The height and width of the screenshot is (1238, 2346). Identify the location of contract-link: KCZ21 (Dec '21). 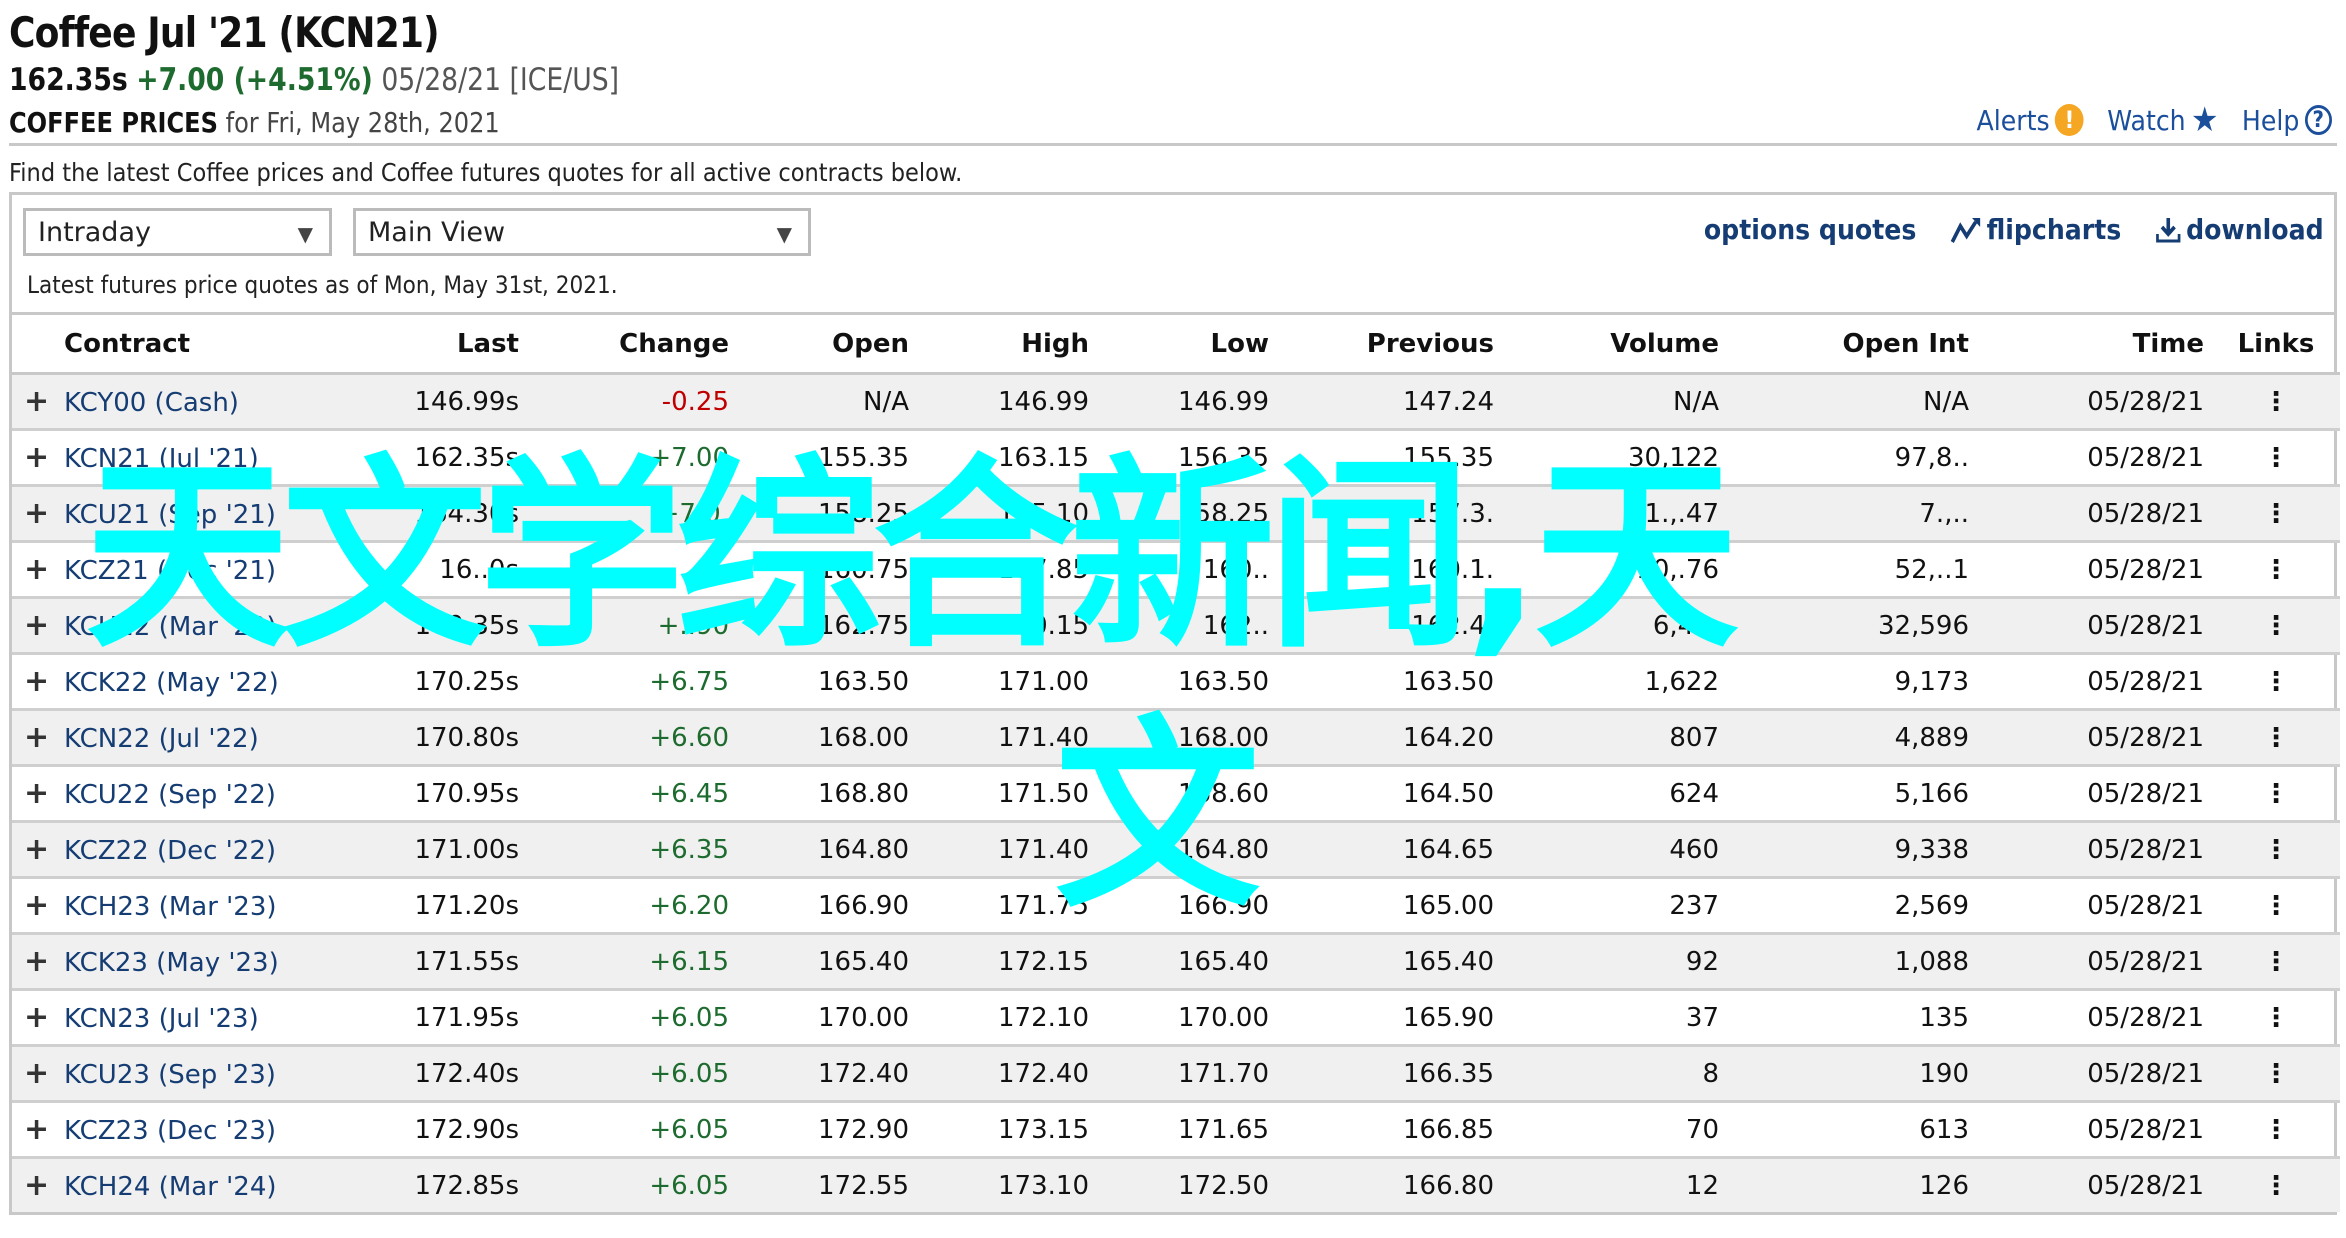
(170, 571).